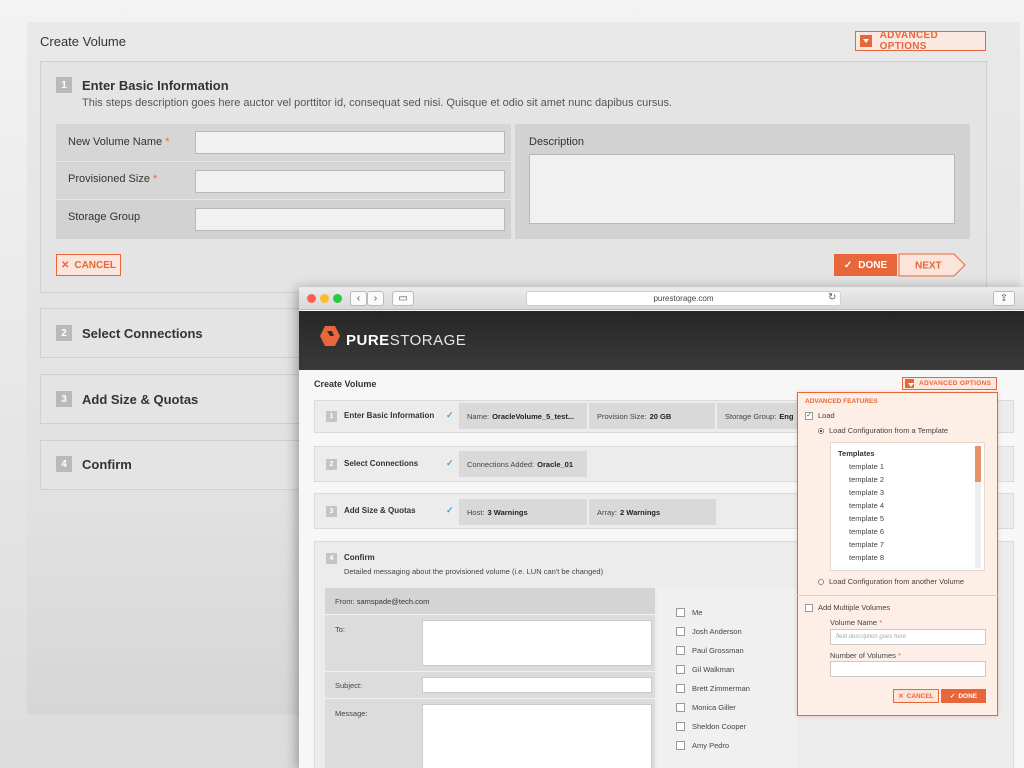 Image resolution: width=1024 pixels, height=768 pixels. Describe the element at coordinates (523, 512) in the screenshot. I see `summary-host: Host: 3 Warnings` at that location.